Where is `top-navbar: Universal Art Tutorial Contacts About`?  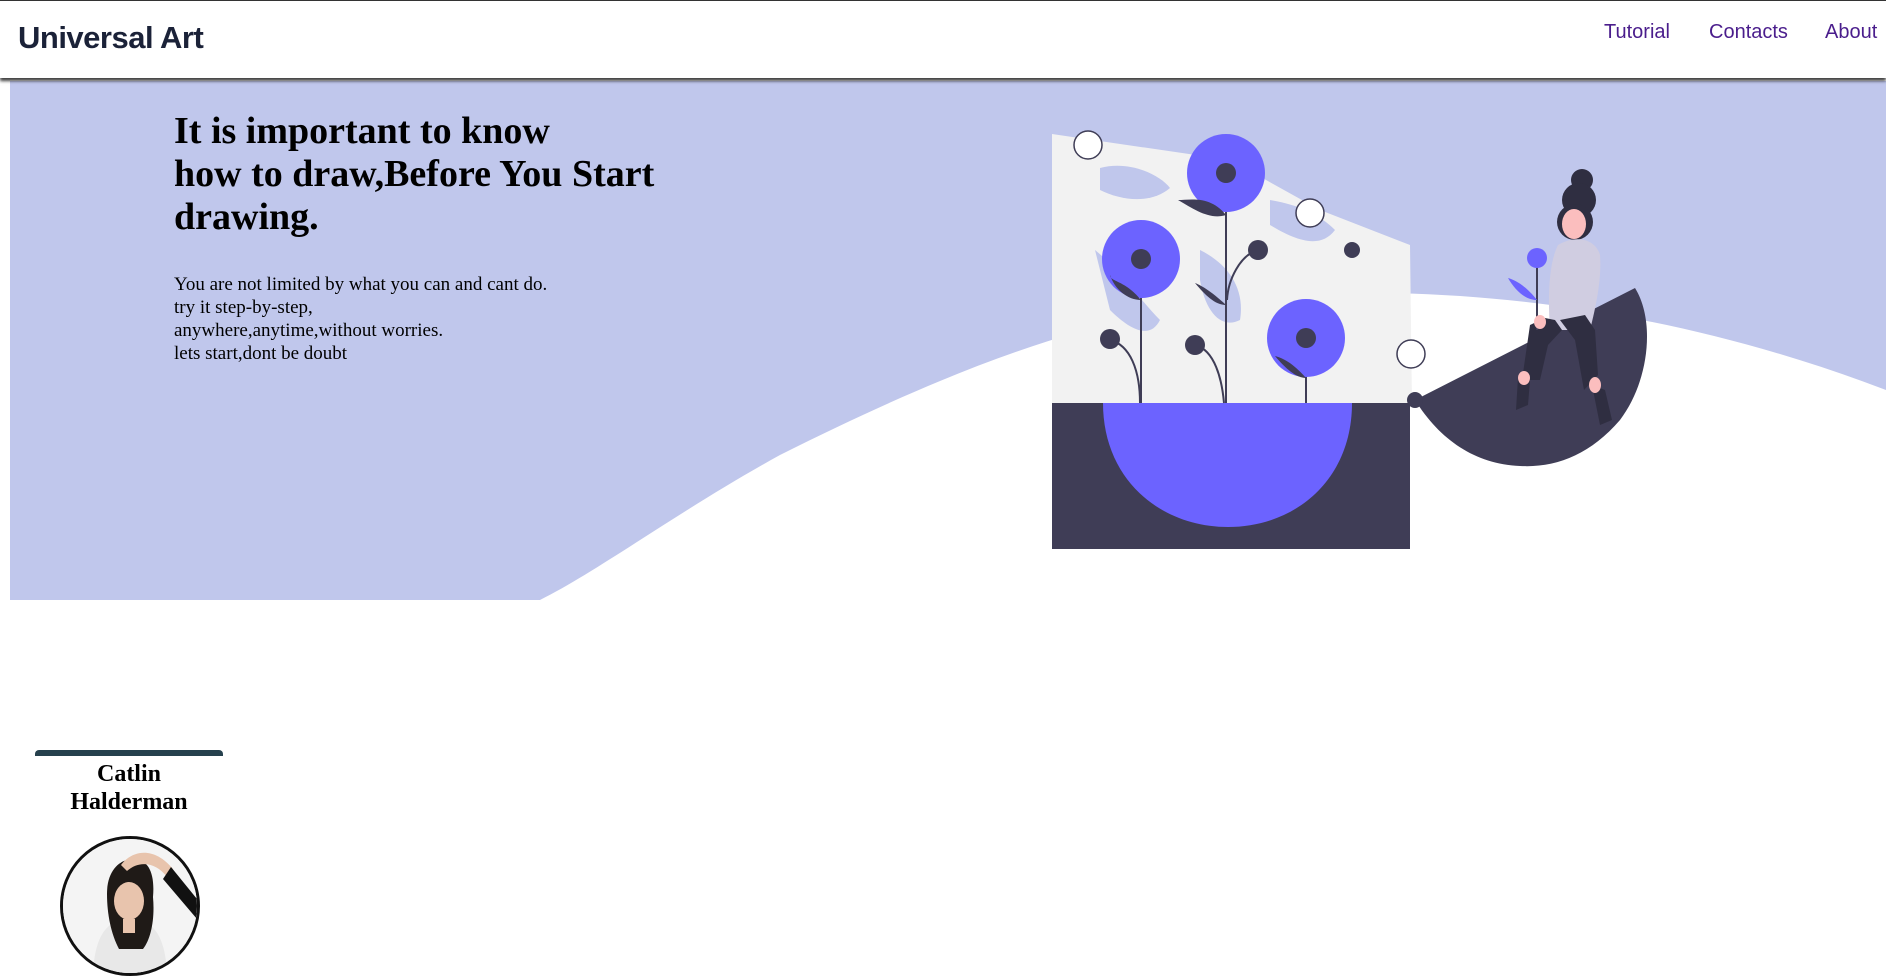
top-navbar: Universal Art Tutorial Contacts About is located at coordinates (943, 39).